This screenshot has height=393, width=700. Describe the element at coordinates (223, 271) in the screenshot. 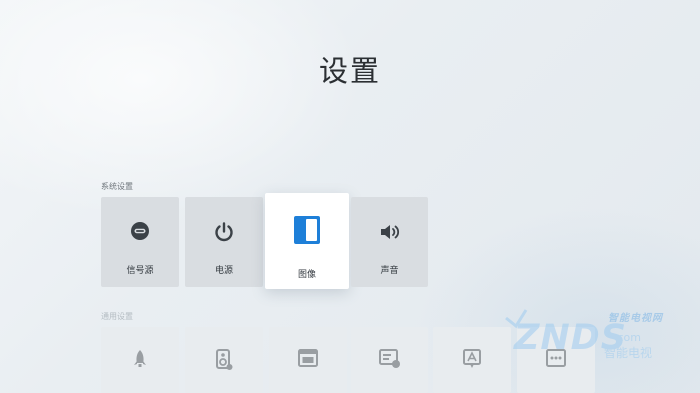

I see `tile-label-power: 电源` at that location.